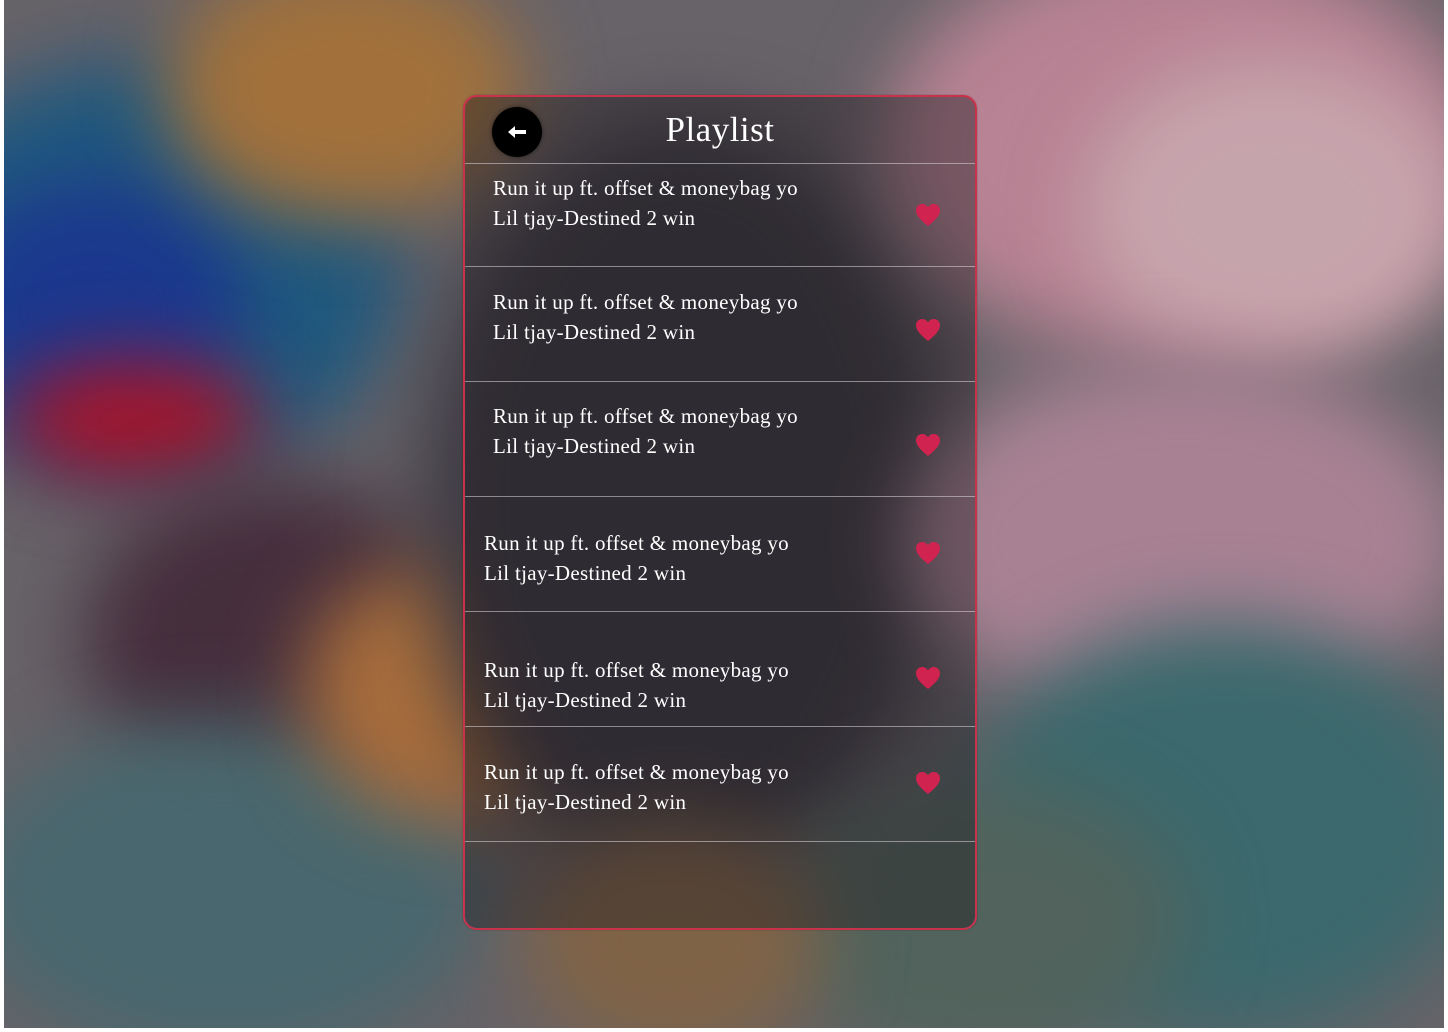 The height and width of the screenshot is (1032, 1448). I want to click on playlist-header: Playlist, so click(720, 130).